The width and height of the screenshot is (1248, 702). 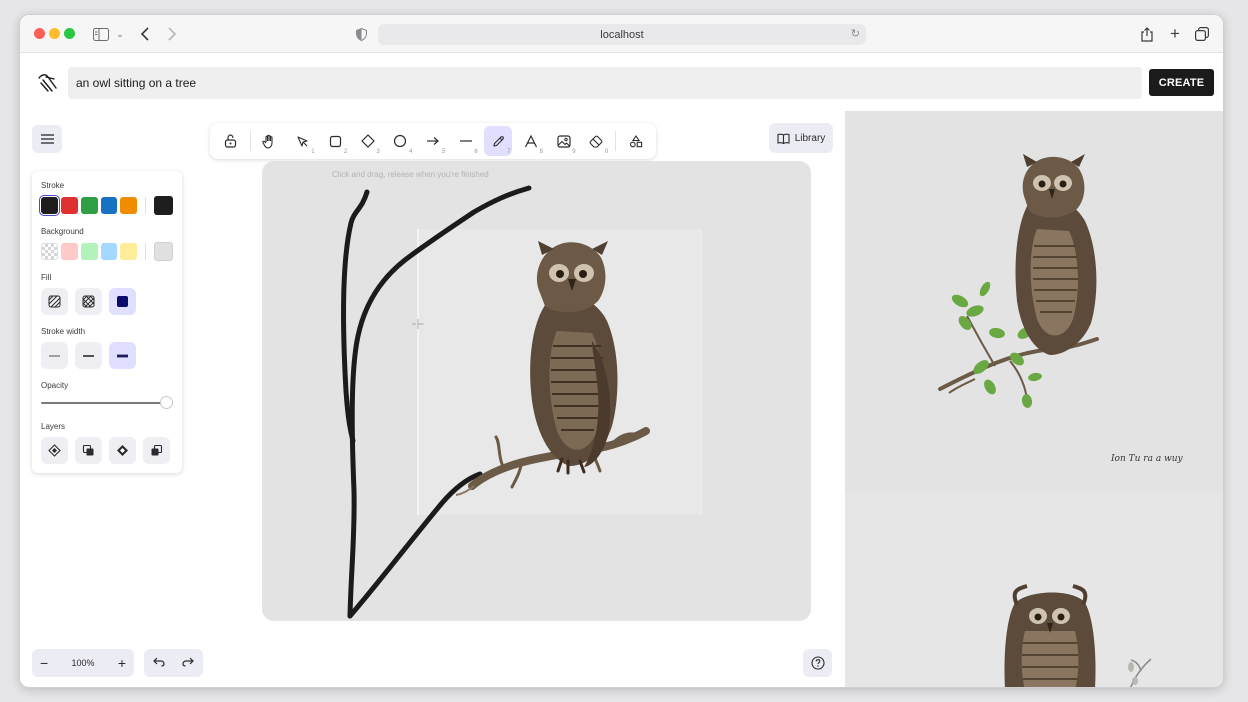 What do you see at coordinates (49, 251) in the screenshot?
I see `background-color-transparent` at bounding box center [49, 251].